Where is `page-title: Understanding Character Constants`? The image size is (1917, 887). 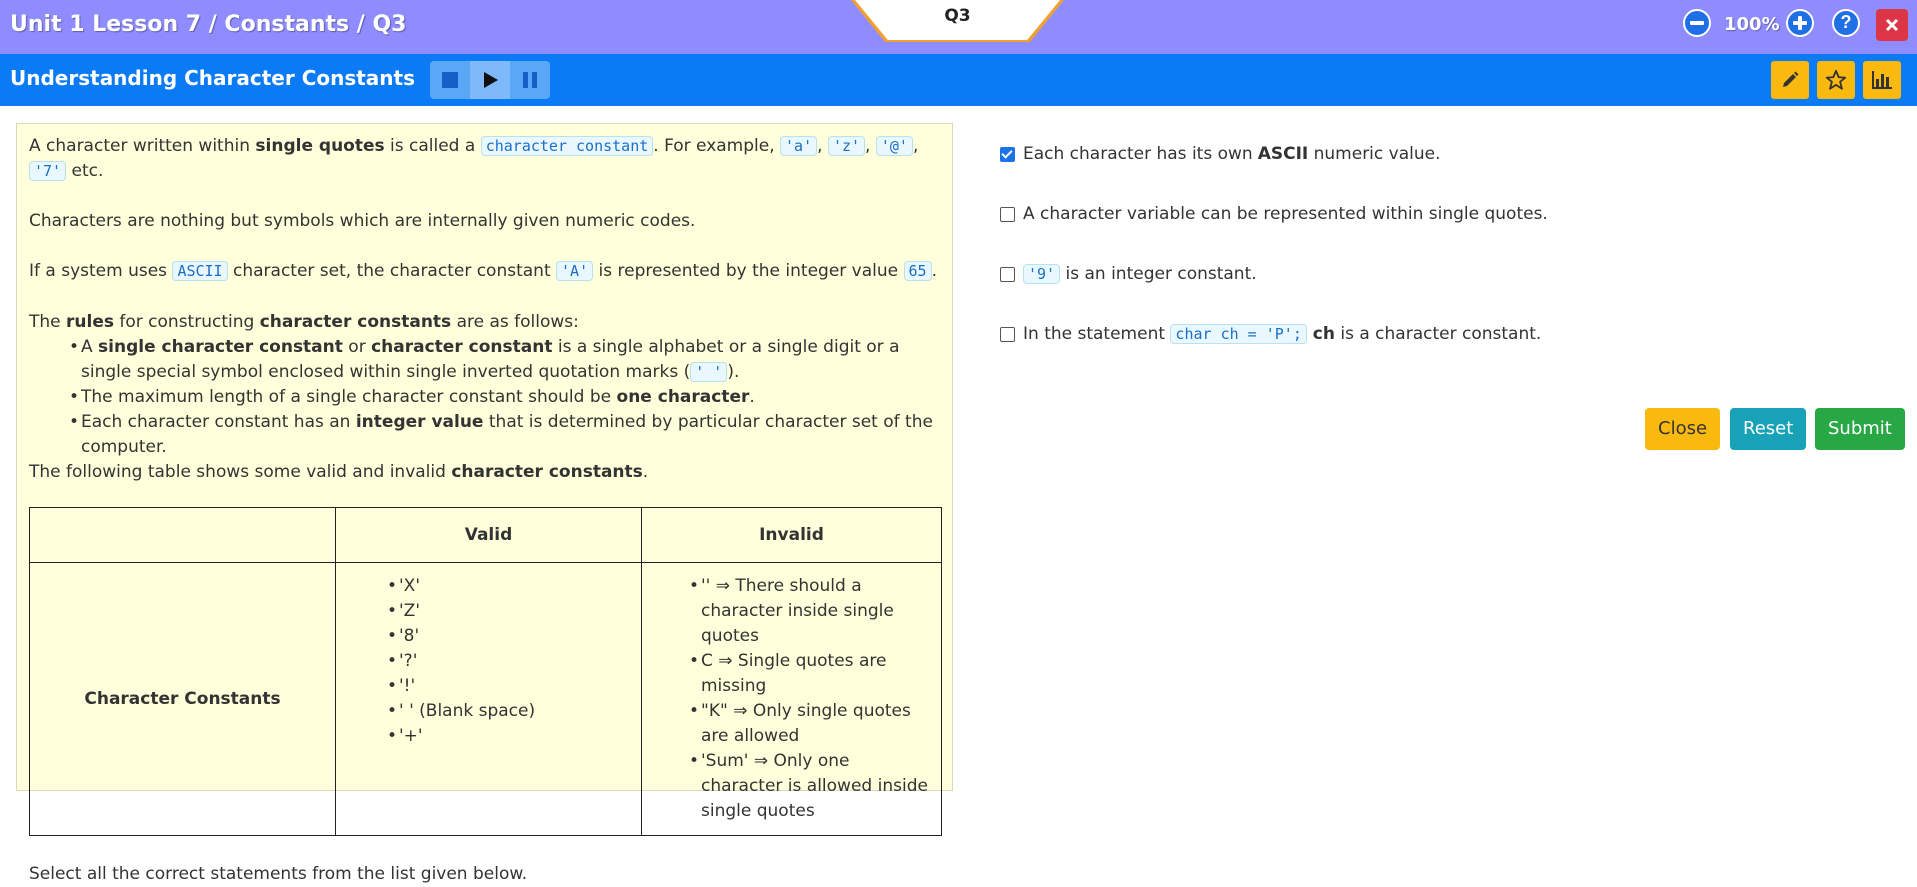
page-title: Understanding Character Constants is located at coordinates (213, 78).